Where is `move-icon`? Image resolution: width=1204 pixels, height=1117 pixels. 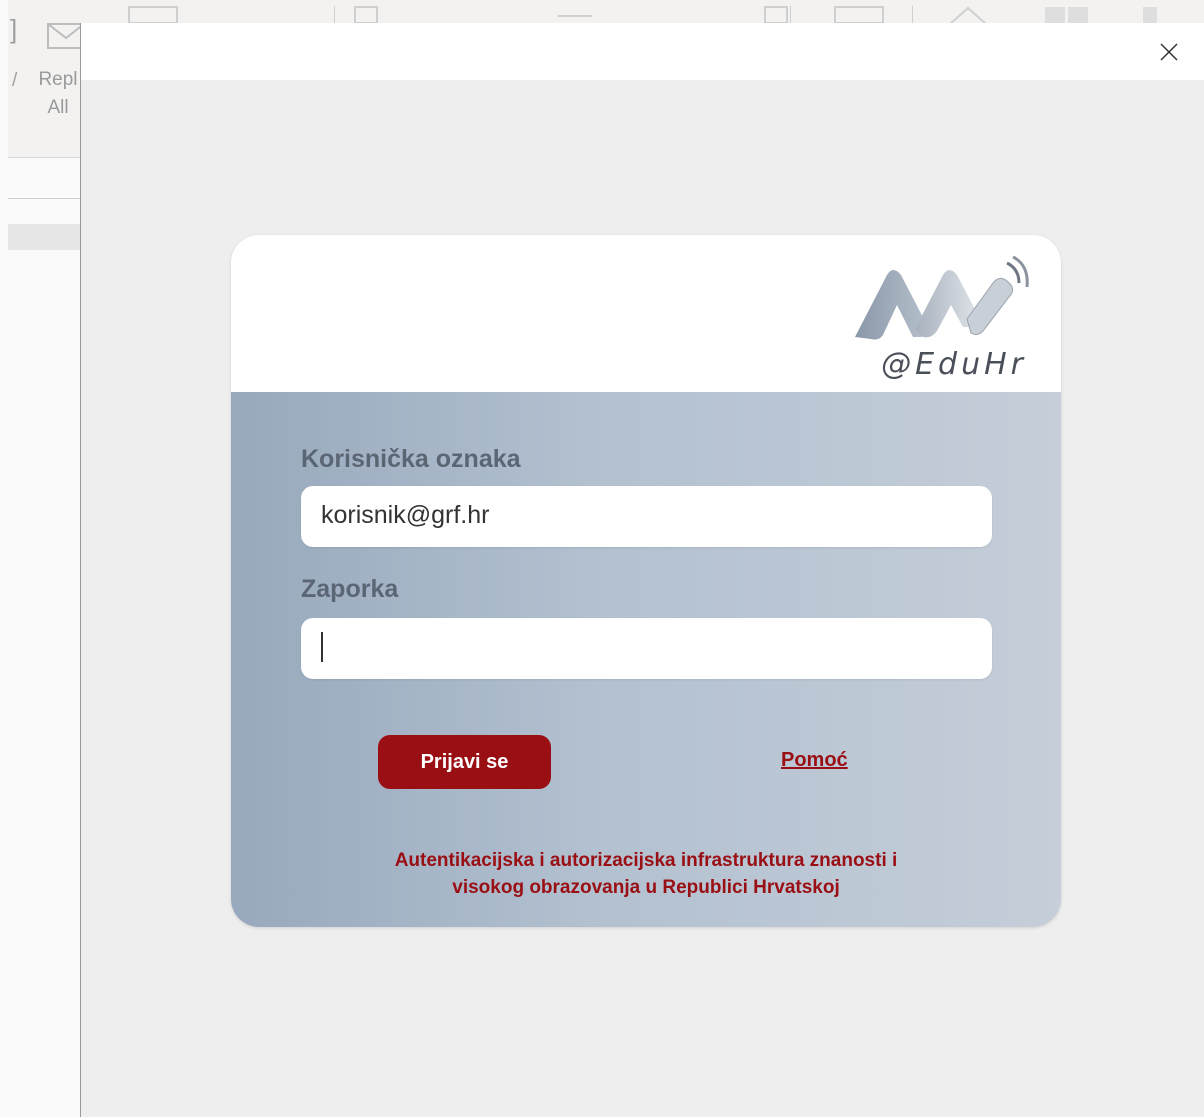 move-icon is located at coordinates (369, 15).